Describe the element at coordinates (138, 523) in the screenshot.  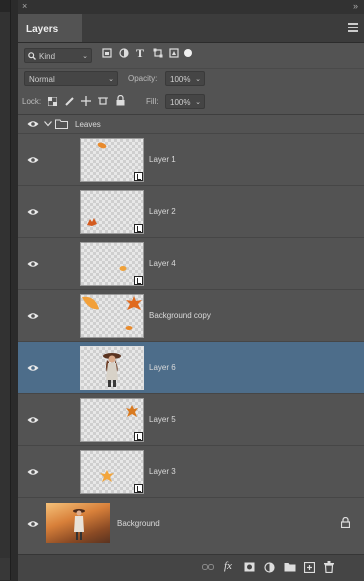
I see `layer-name: Background` at that location.